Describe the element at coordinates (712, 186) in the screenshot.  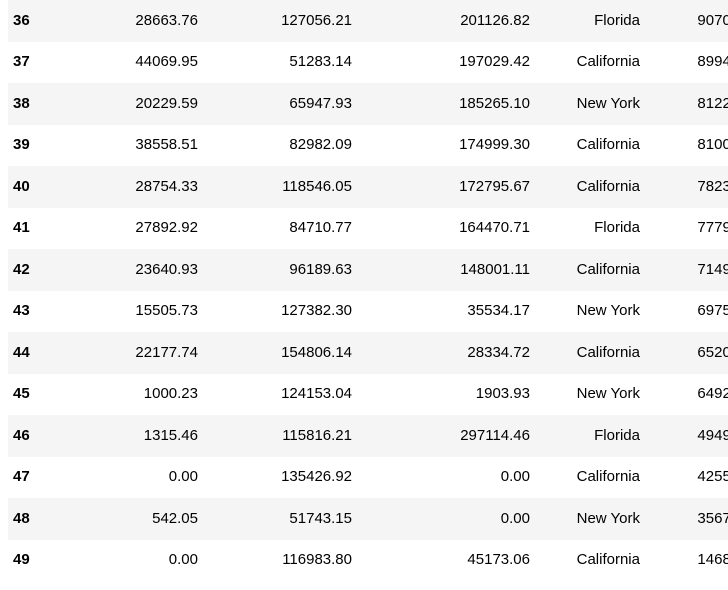
I see `table-cell-col5: 78239.91` at that location.